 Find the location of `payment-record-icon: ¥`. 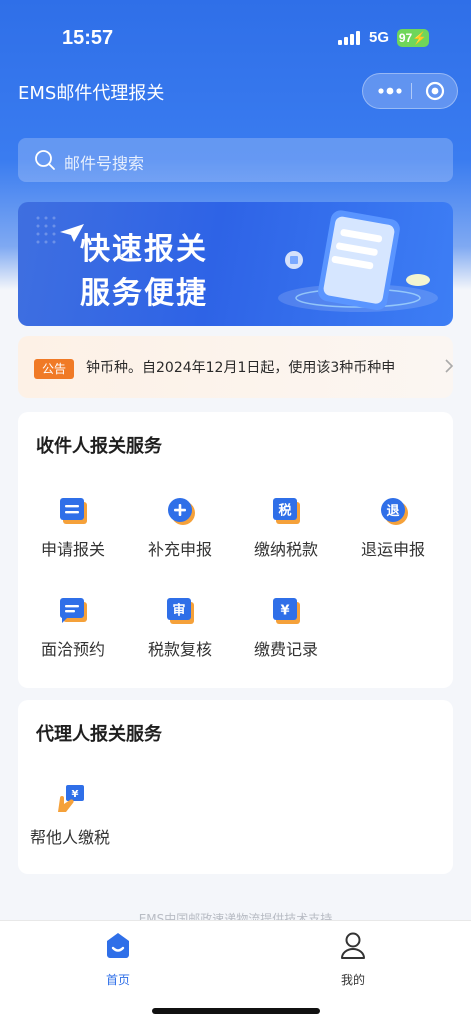

payment-record-icon: ¥ is located at coordinates (286, 611).